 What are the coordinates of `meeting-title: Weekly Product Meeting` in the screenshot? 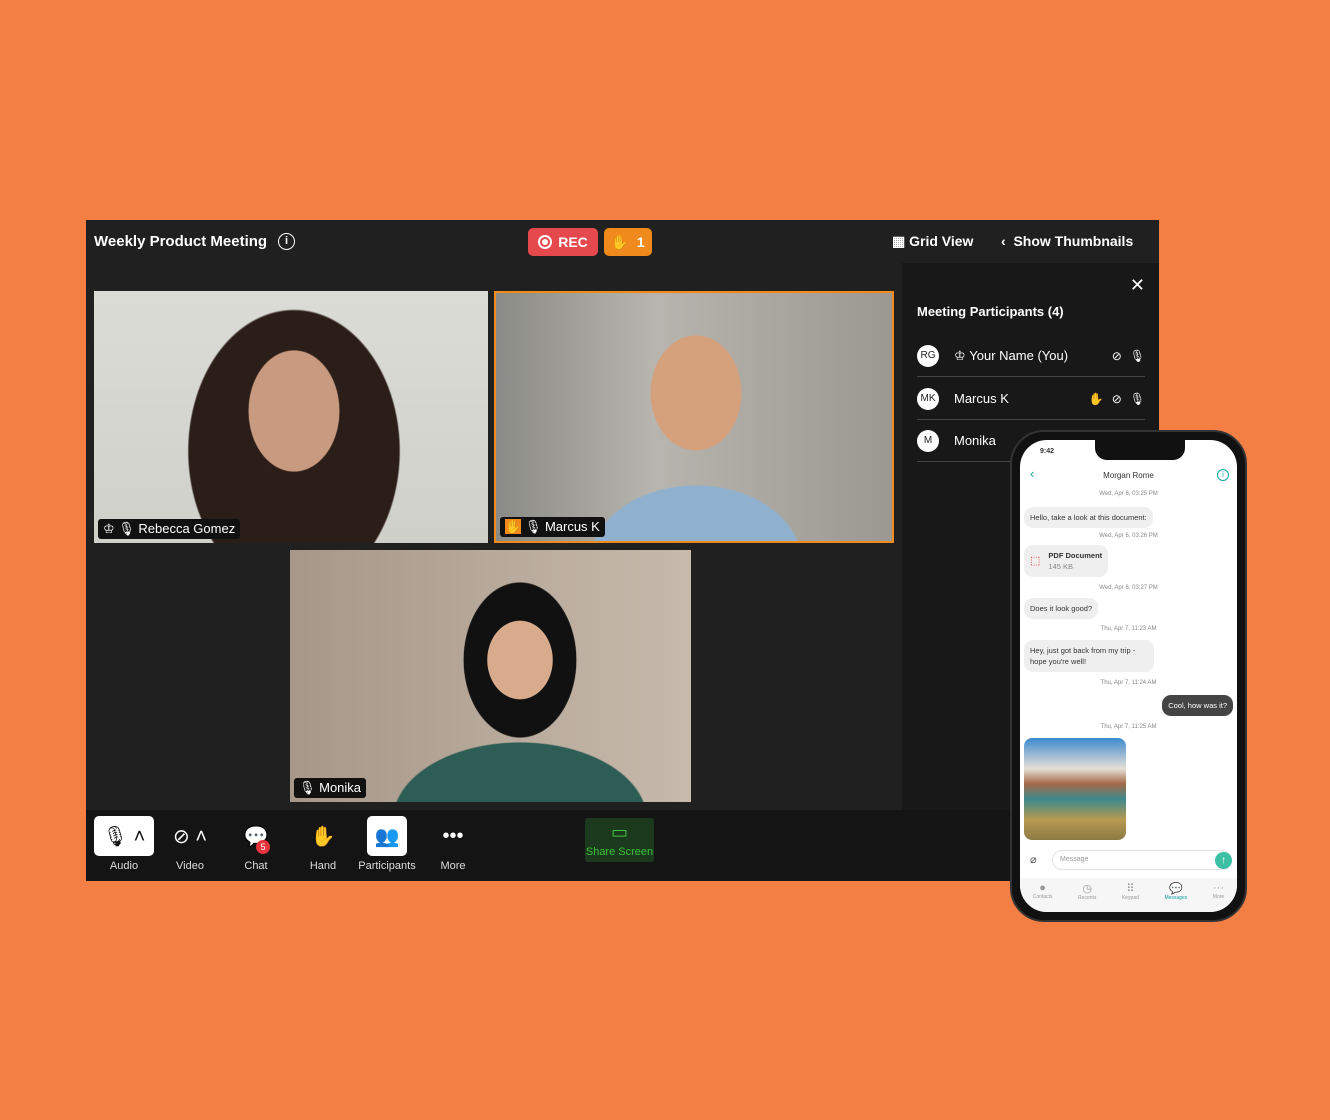 It's located at (181, 241).